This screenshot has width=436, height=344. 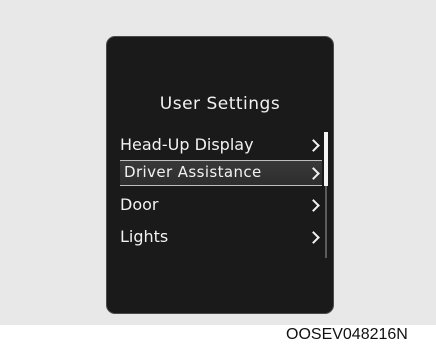 I want to click on user-settings-title: User Settings, so click(x=220, y=104).